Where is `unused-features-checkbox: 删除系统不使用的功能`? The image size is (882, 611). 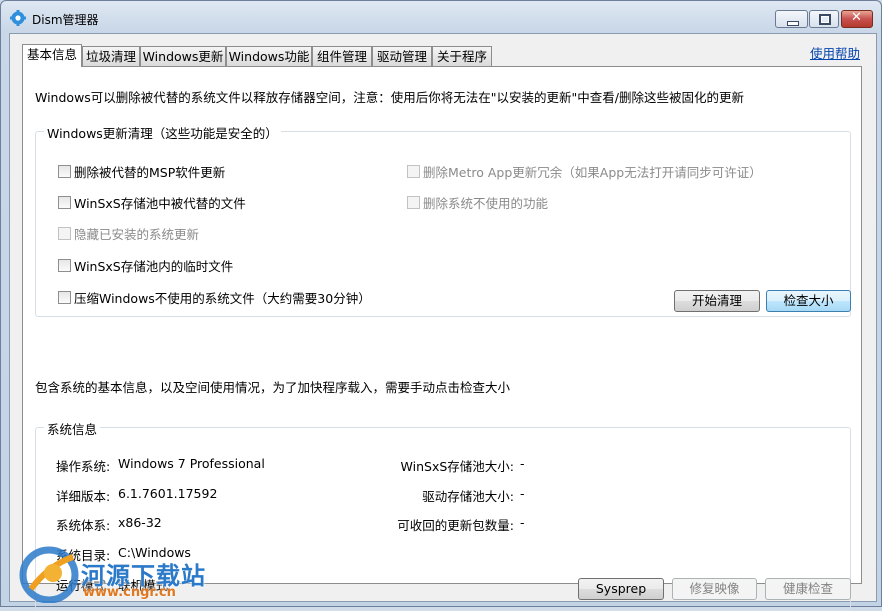
unused-features-checkbox: 删除系统不使用的功能 is located at coordinates (477, 202).